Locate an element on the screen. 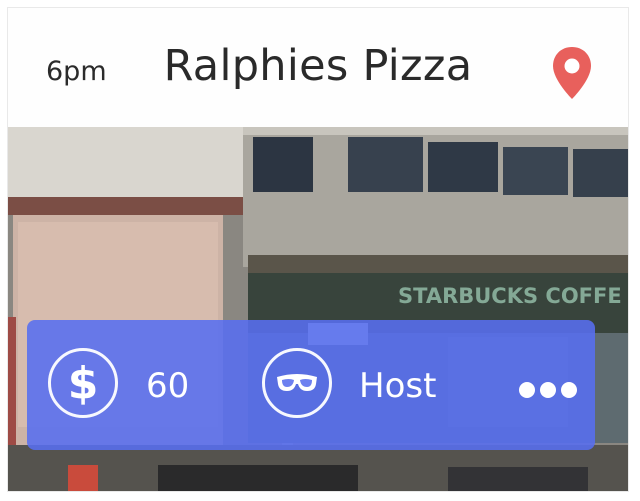 The width and height of the screenshot is (640, 501). glasses-icon is located at coordinates (297, 383).